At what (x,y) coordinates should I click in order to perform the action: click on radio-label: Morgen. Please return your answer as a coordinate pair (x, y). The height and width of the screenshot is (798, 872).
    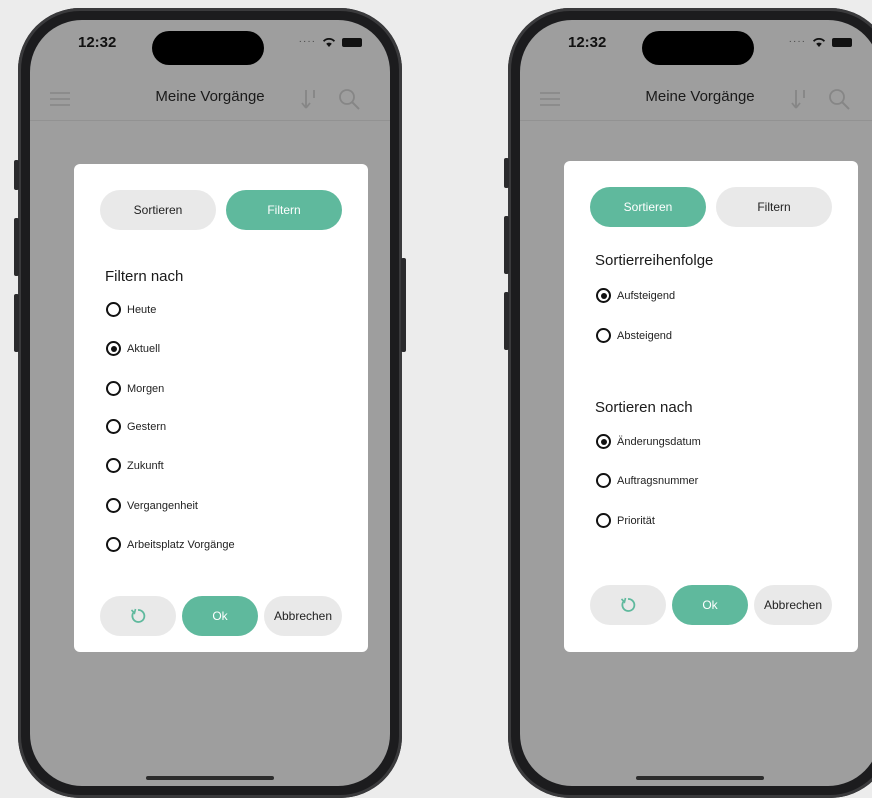
    Looking at the image, I should click on (146, 388).